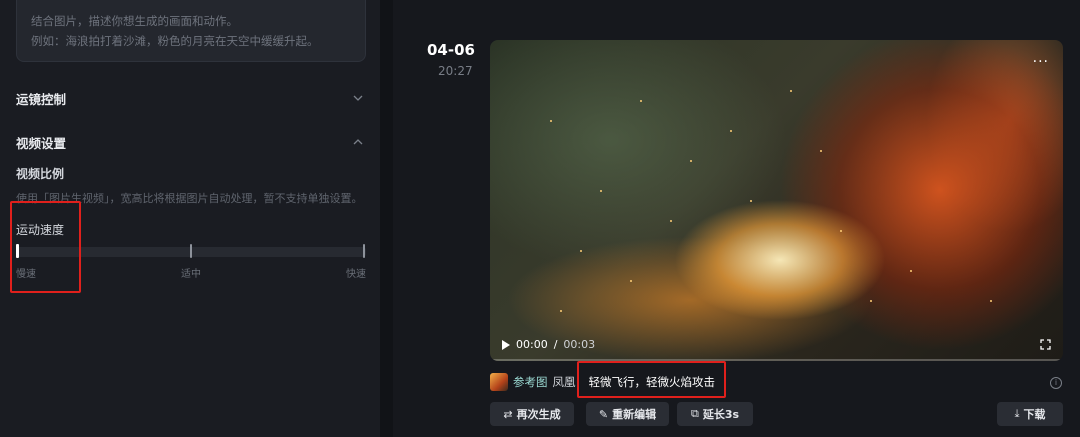 Image resolution: width=1080 pixels, height=437 pixels. I want to click on download-button: ⤓ 下载, so click(1030, 414).